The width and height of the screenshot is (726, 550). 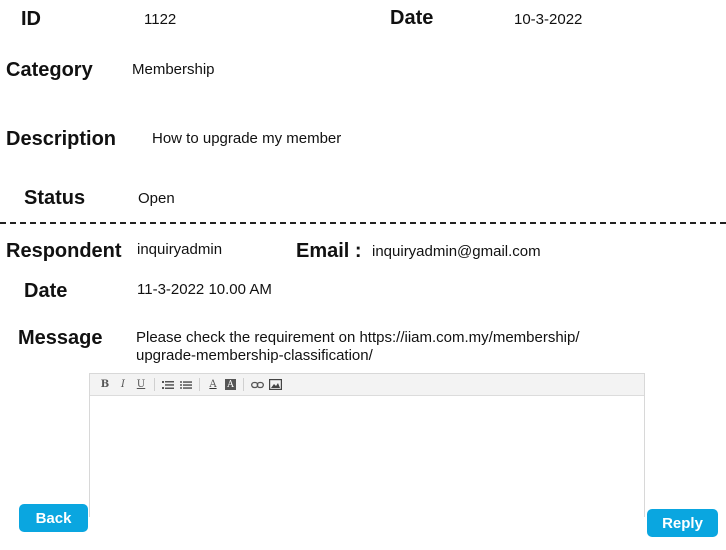 I want to click on email-label: Email :, so click(x=329, y=251).